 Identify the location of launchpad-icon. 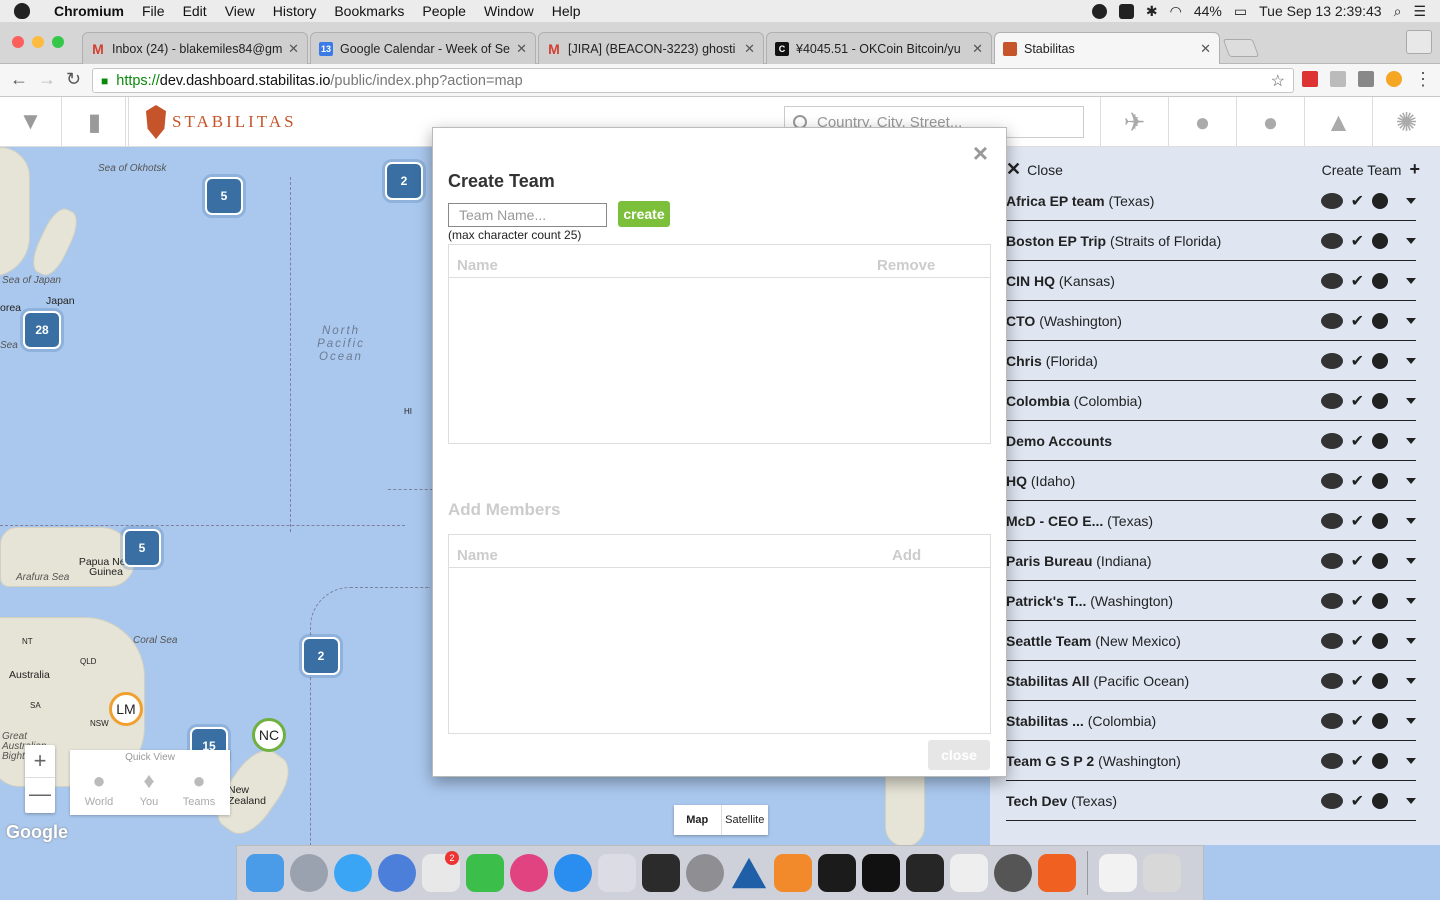
(309, 873).